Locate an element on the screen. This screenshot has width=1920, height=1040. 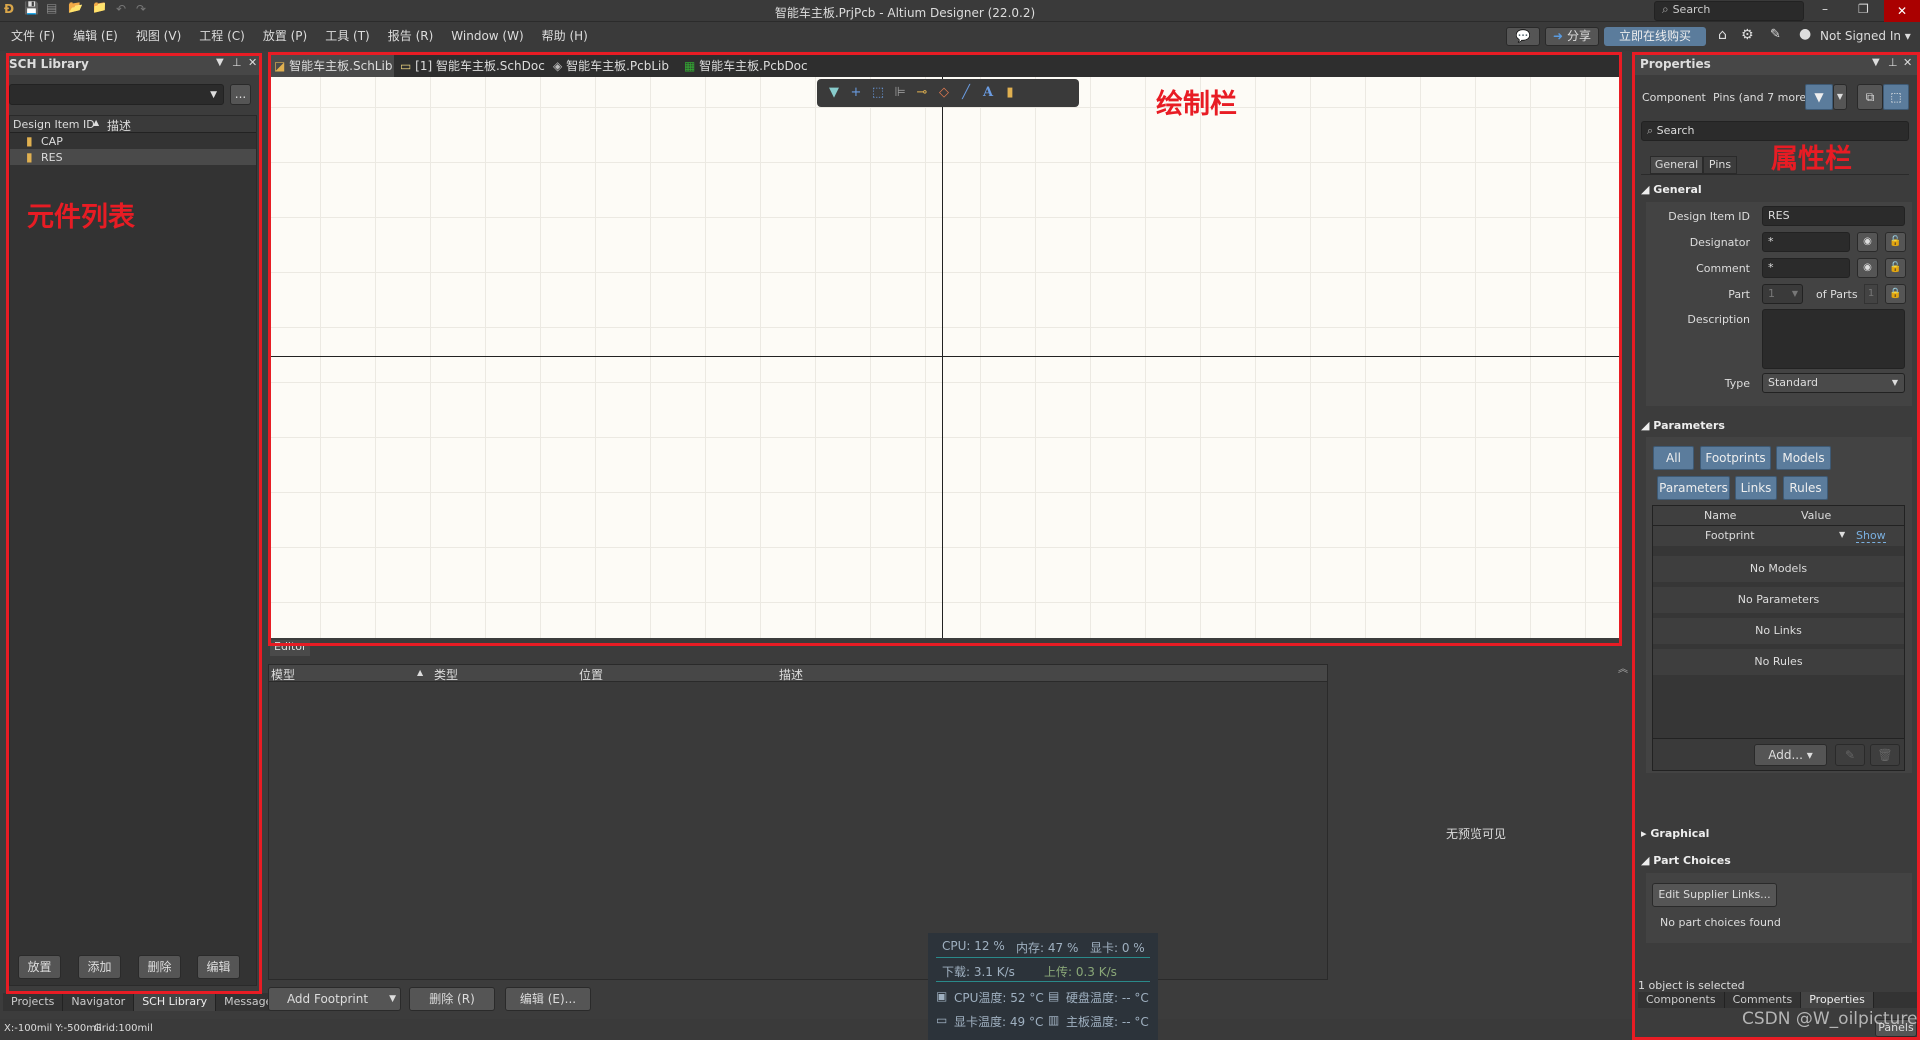
filter-footprints-button: Footprints is located at coordinates (1735, 458).